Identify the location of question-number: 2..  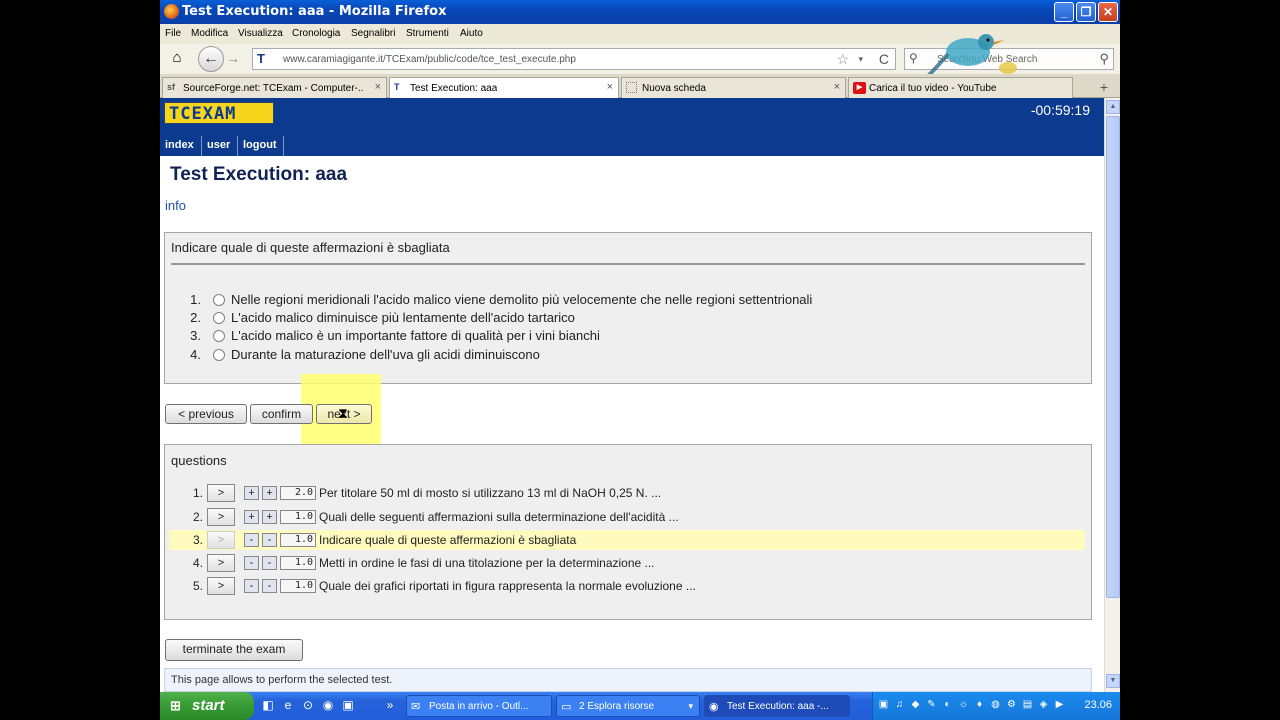
(197, 517).